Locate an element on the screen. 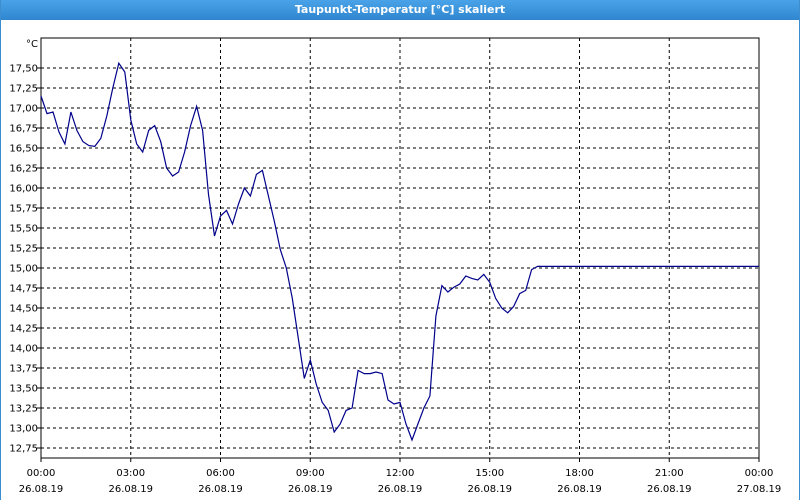 Image resolution: width=800 pixels, height=500 pixels. x-tick-time: 18:00 is located at coordinates (579, 473).